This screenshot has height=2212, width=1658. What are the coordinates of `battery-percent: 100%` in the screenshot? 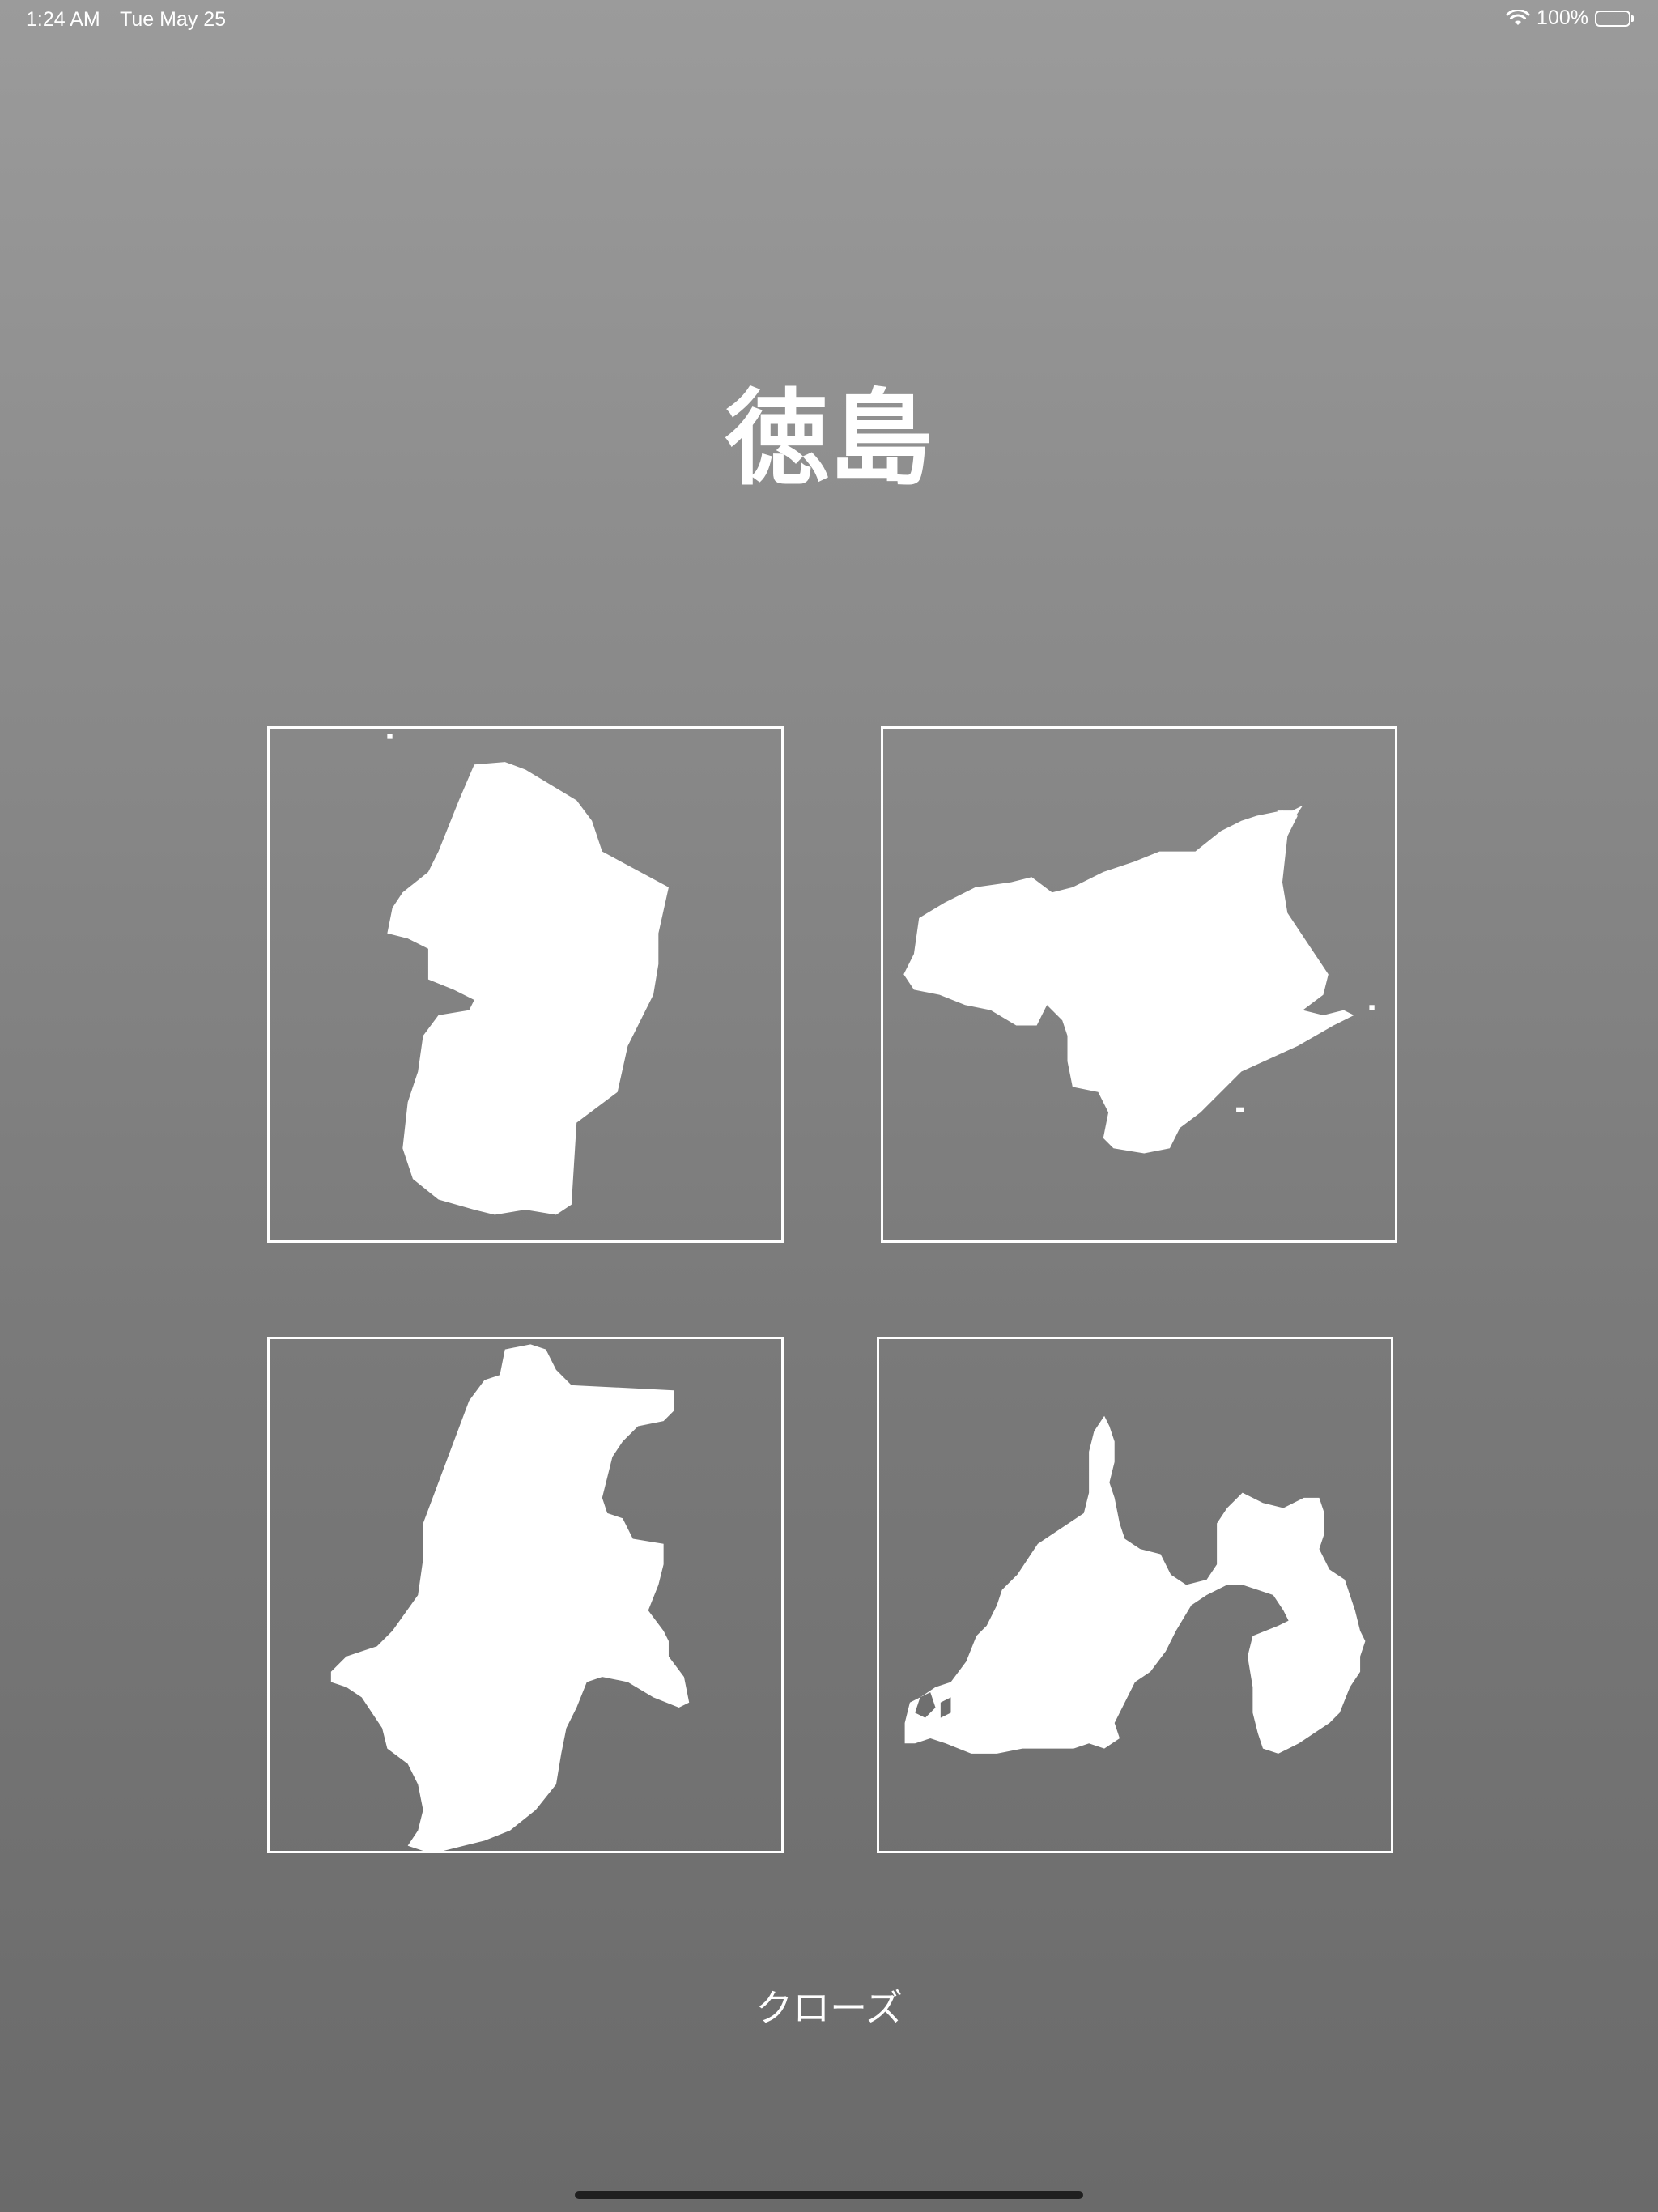 It's located at (1562, 18).